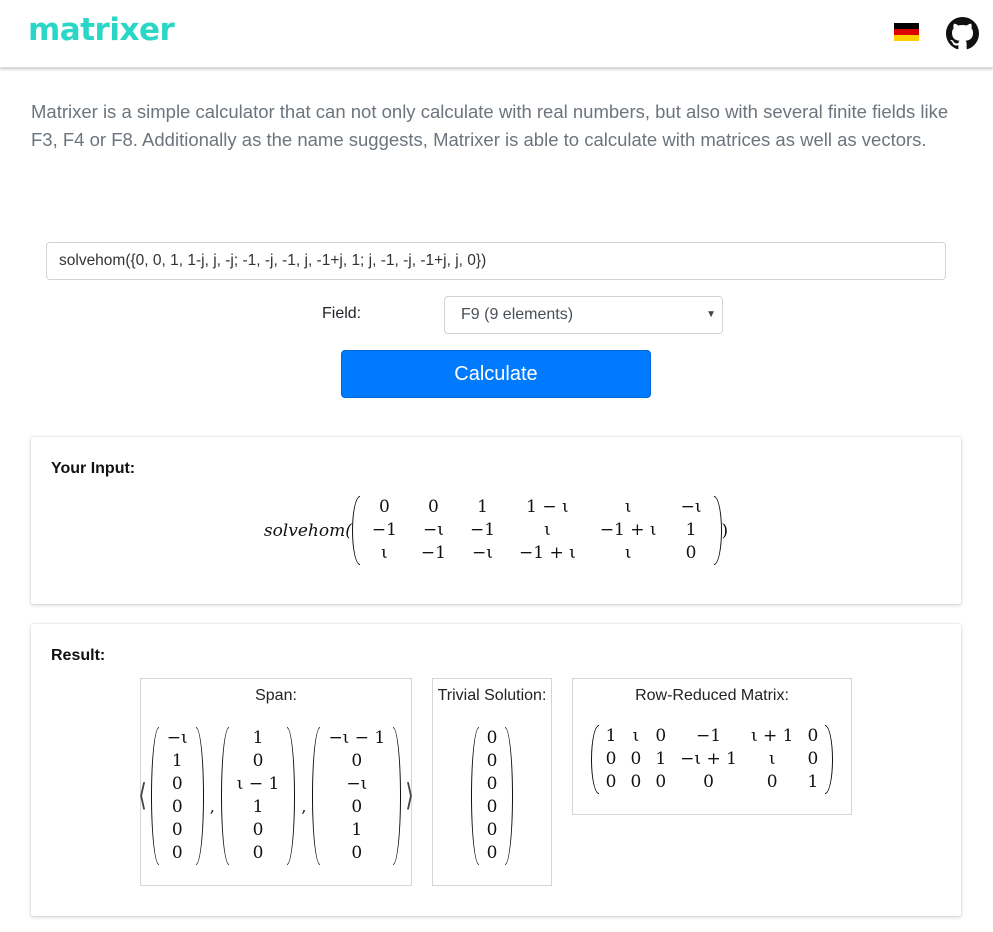 This screenshot has width=993, height=932. What do you see at coordinates (537, 530) in the screenshot?
I see `matrix-row: −1 −ι −1 ι −1 + ι 1` at bounding box center [537, 530].